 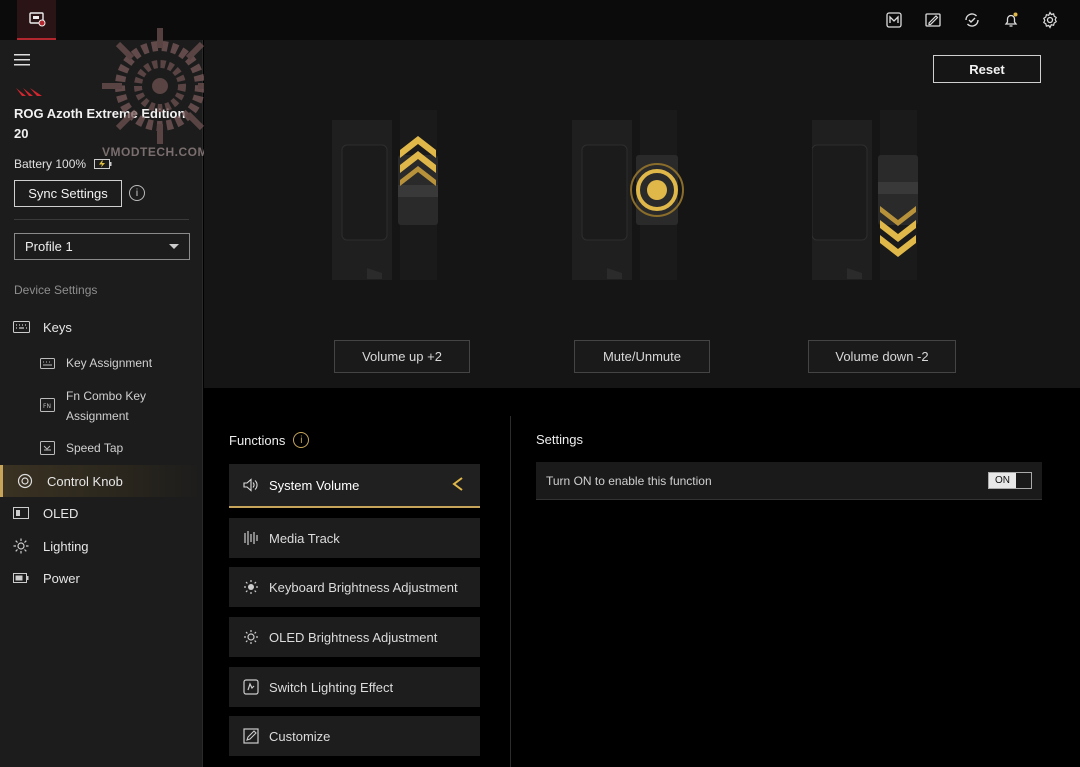 I want to click on function-label: System Volume, so click(x=314, y=485).